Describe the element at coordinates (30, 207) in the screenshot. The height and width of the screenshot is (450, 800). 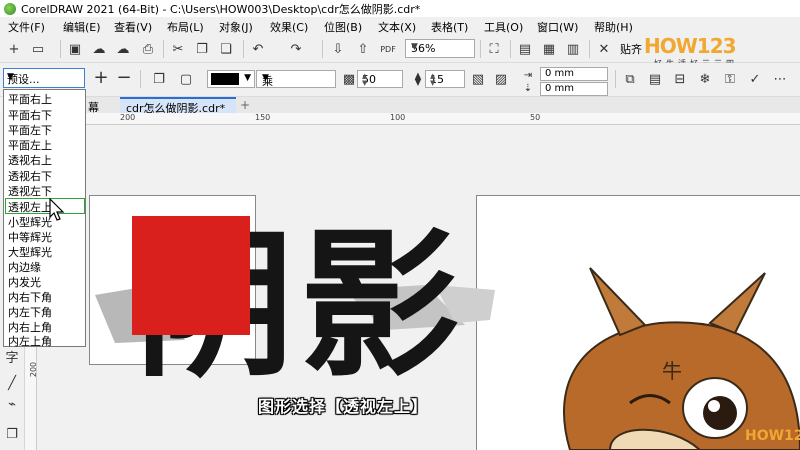
I see `preset-option-hovered: 透视左上` at that location.